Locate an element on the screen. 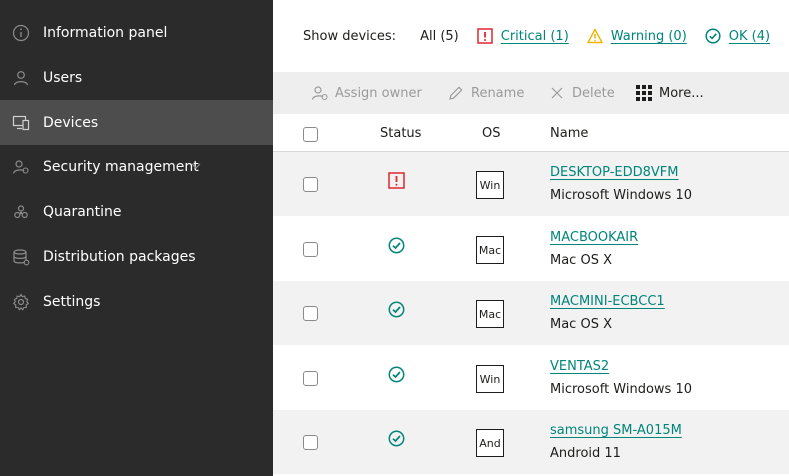 The height and width of the screenshot is (476, 789). rename-label: Rename is located at coordinates (498, 93).